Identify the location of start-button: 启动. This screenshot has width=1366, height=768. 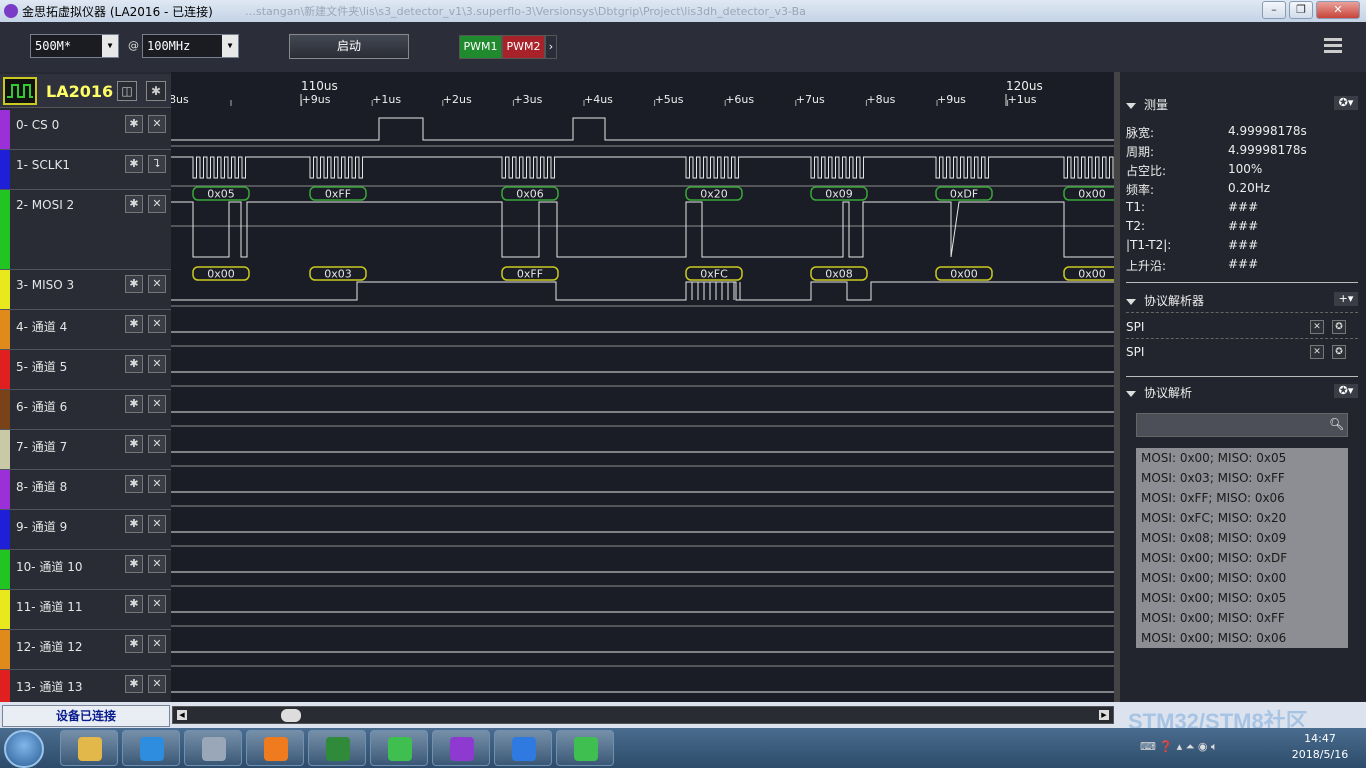
(349, 46).